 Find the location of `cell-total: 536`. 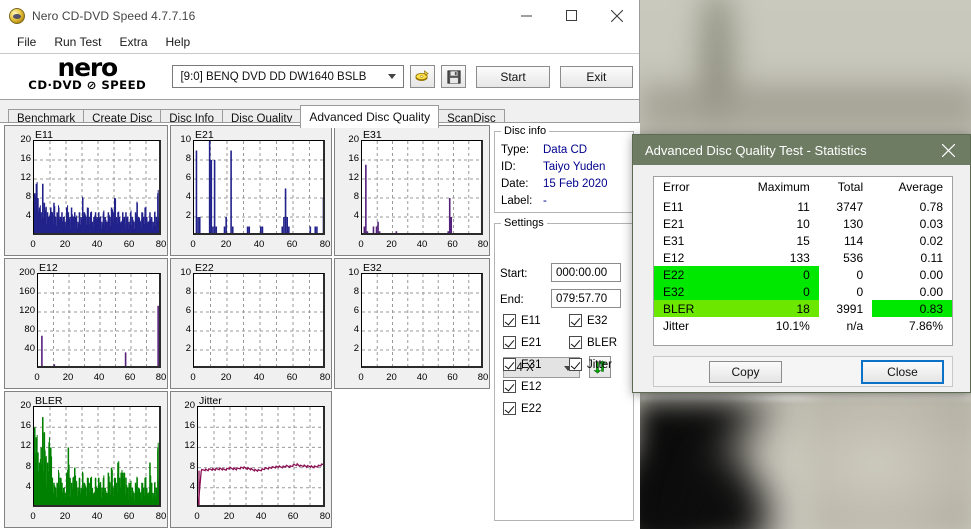

cell-total: 536 is located at coordinates (853, 257).